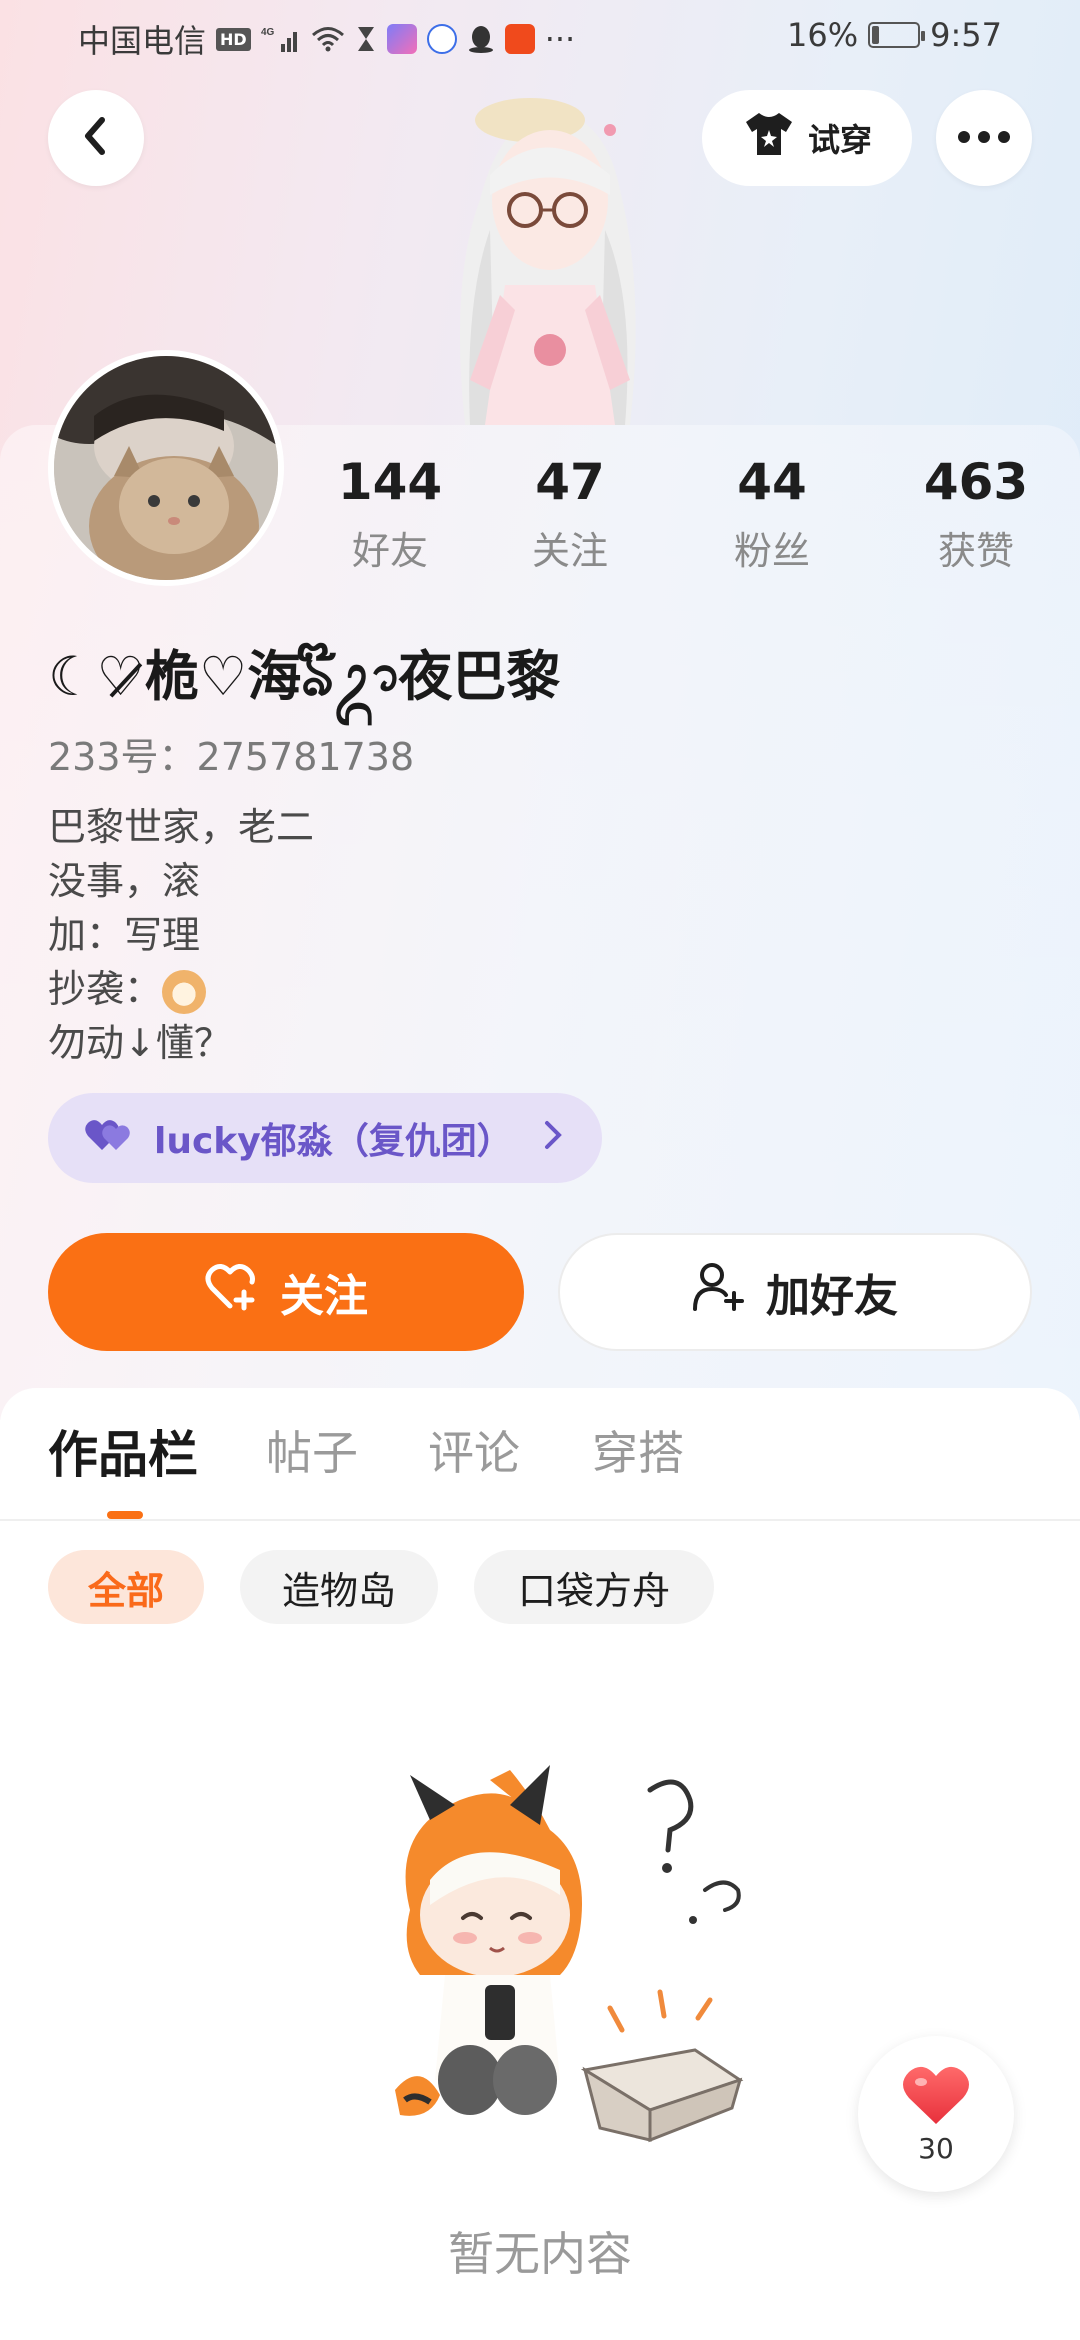  What do you see at coordinates (560, 39) in the screenshot?
I see `more-status-icon: ···` at bounding box center [560, 39].